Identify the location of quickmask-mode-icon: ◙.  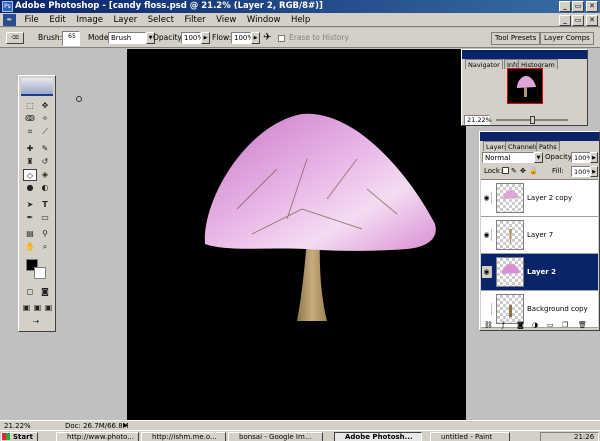
(45, 292).